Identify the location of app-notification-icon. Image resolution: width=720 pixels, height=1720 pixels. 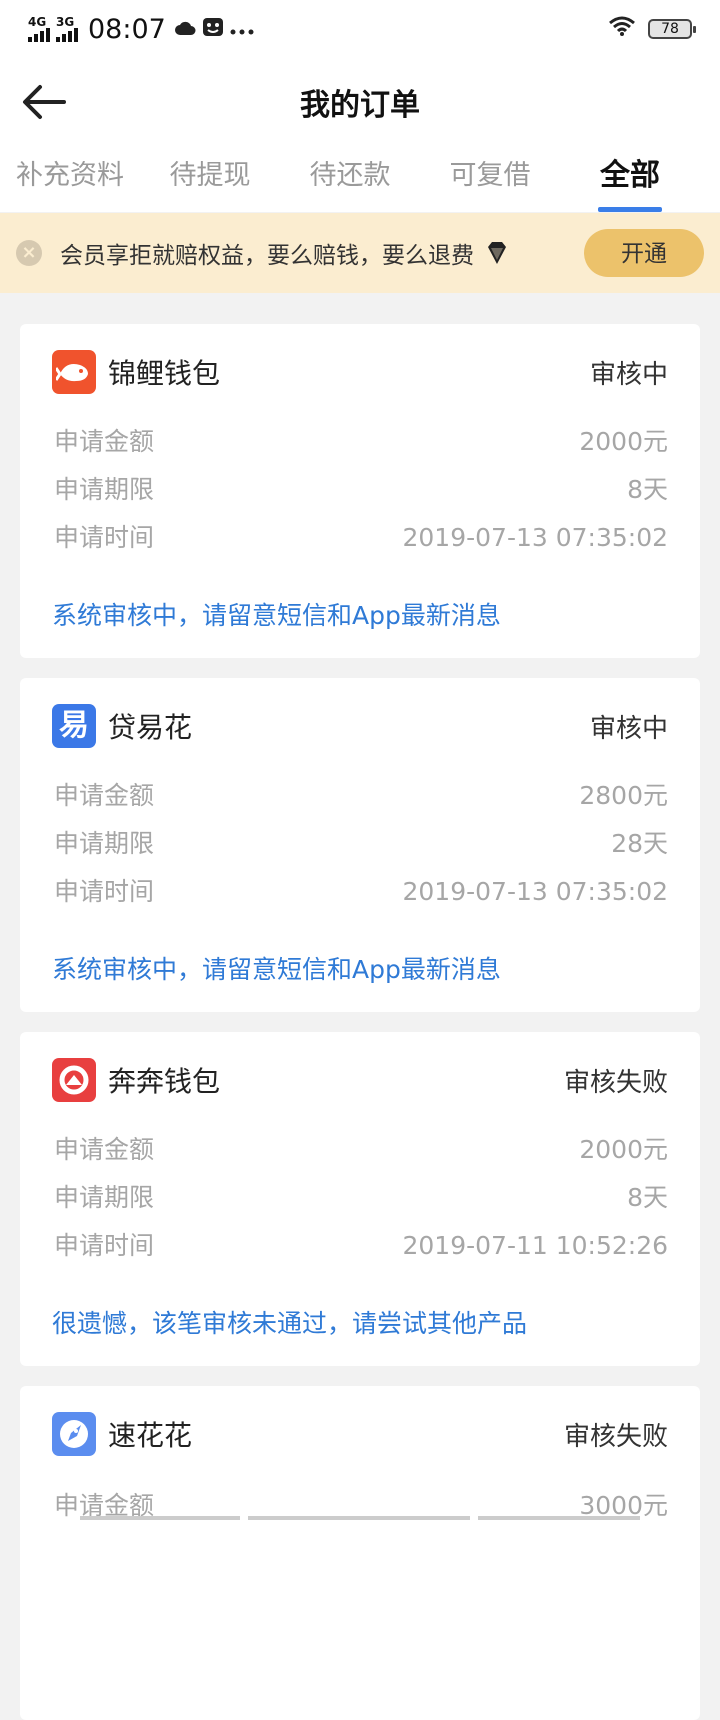
(213, 29).